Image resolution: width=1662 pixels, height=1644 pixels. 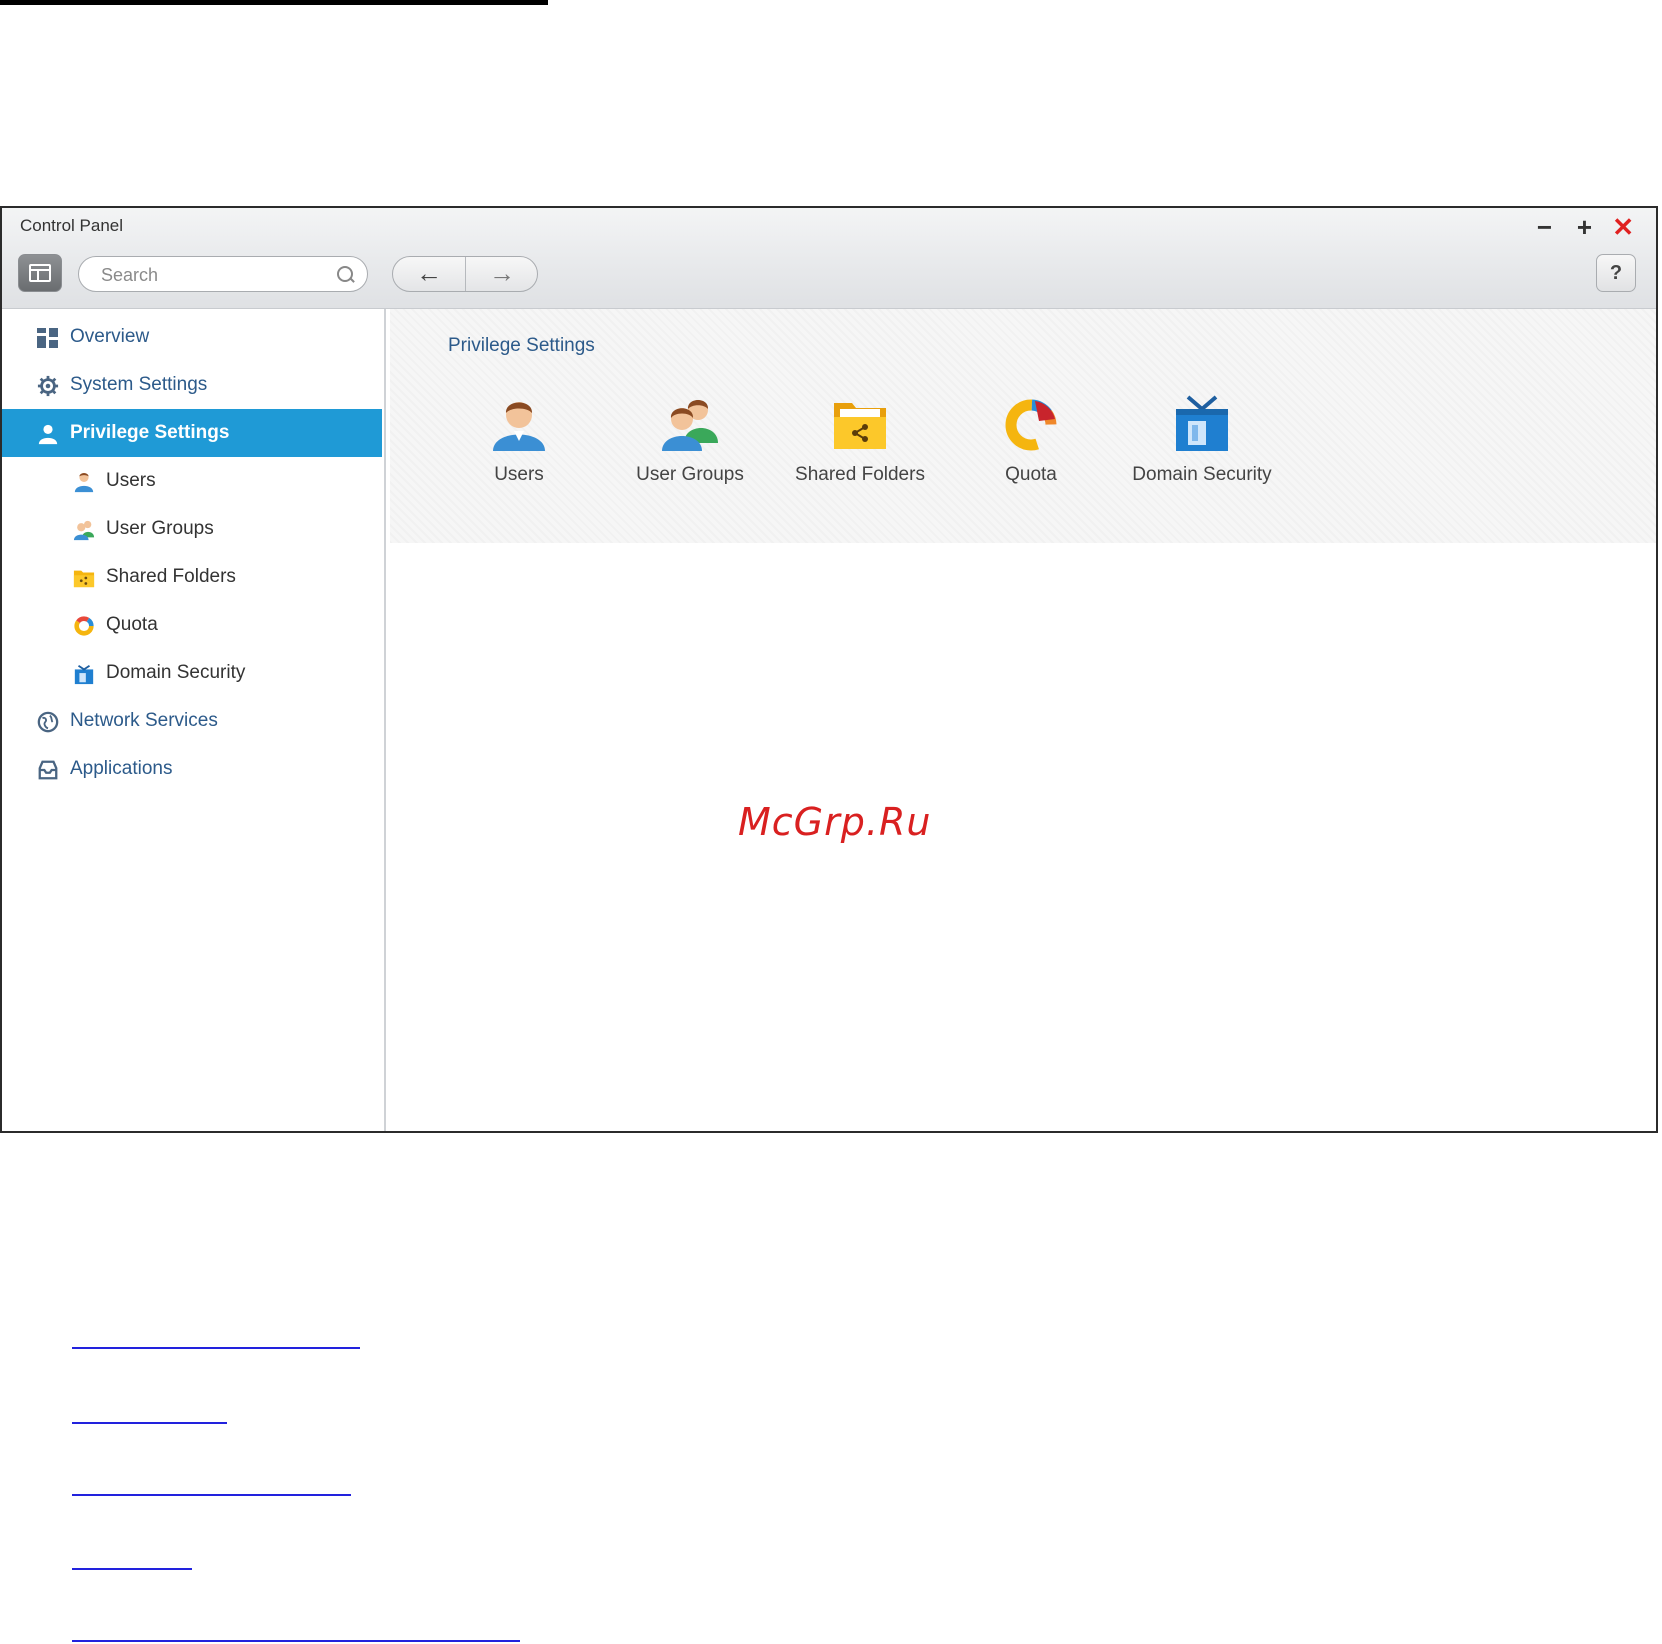 What do you see at coordinates (171, 576) in the screenshot?
I see `sidebar-item-label: Shared Folders` at bounding box center [171, 576].